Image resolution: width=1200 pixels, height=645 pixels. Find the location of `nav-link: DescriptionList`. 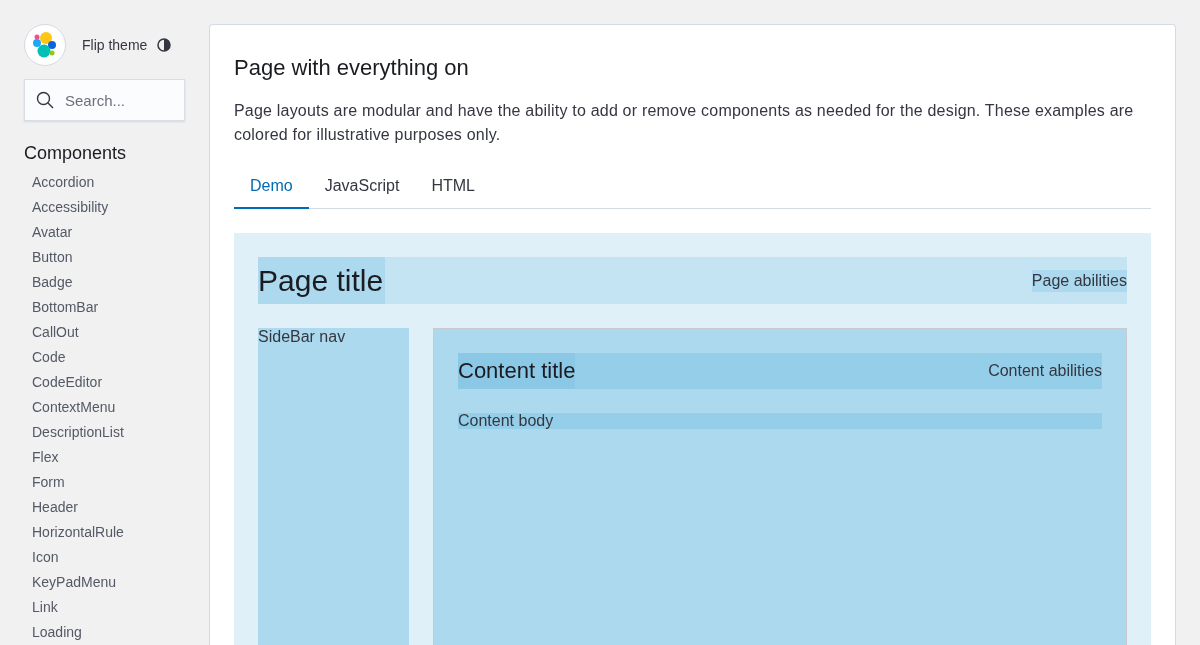

nav-link: DescriptionList is located at coordinates (104, 432).